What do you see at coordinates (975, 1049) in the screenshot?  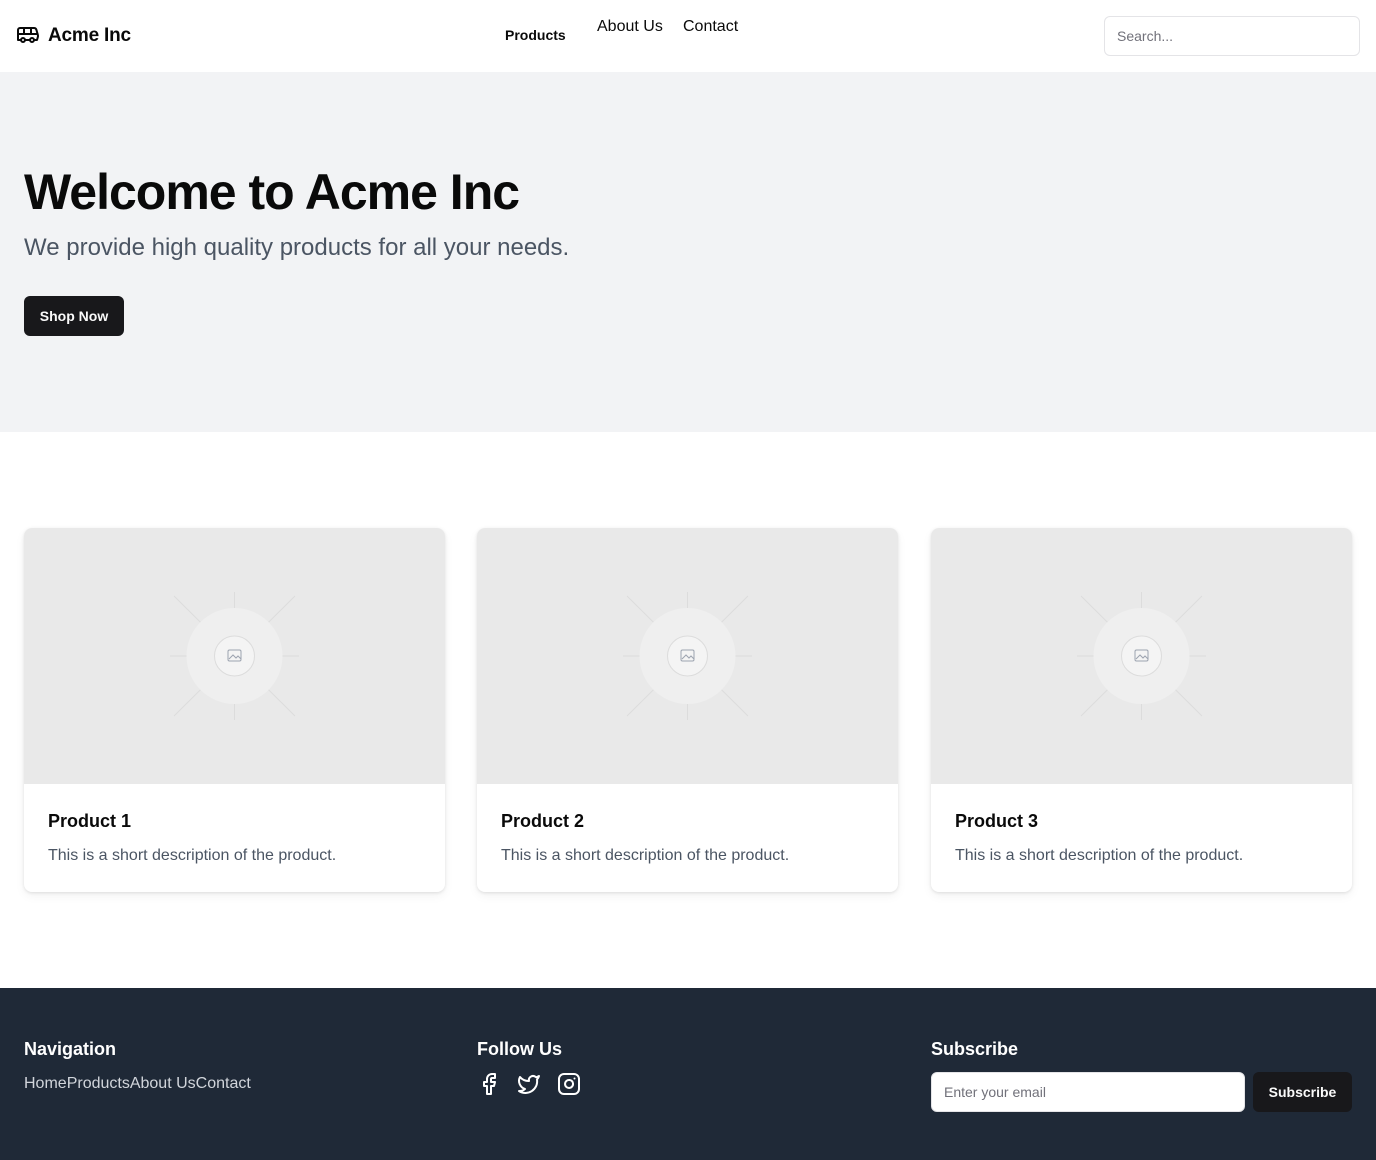 I see `footer-subscribe-heading: Subscribe` at bounding box center [975, 1049].